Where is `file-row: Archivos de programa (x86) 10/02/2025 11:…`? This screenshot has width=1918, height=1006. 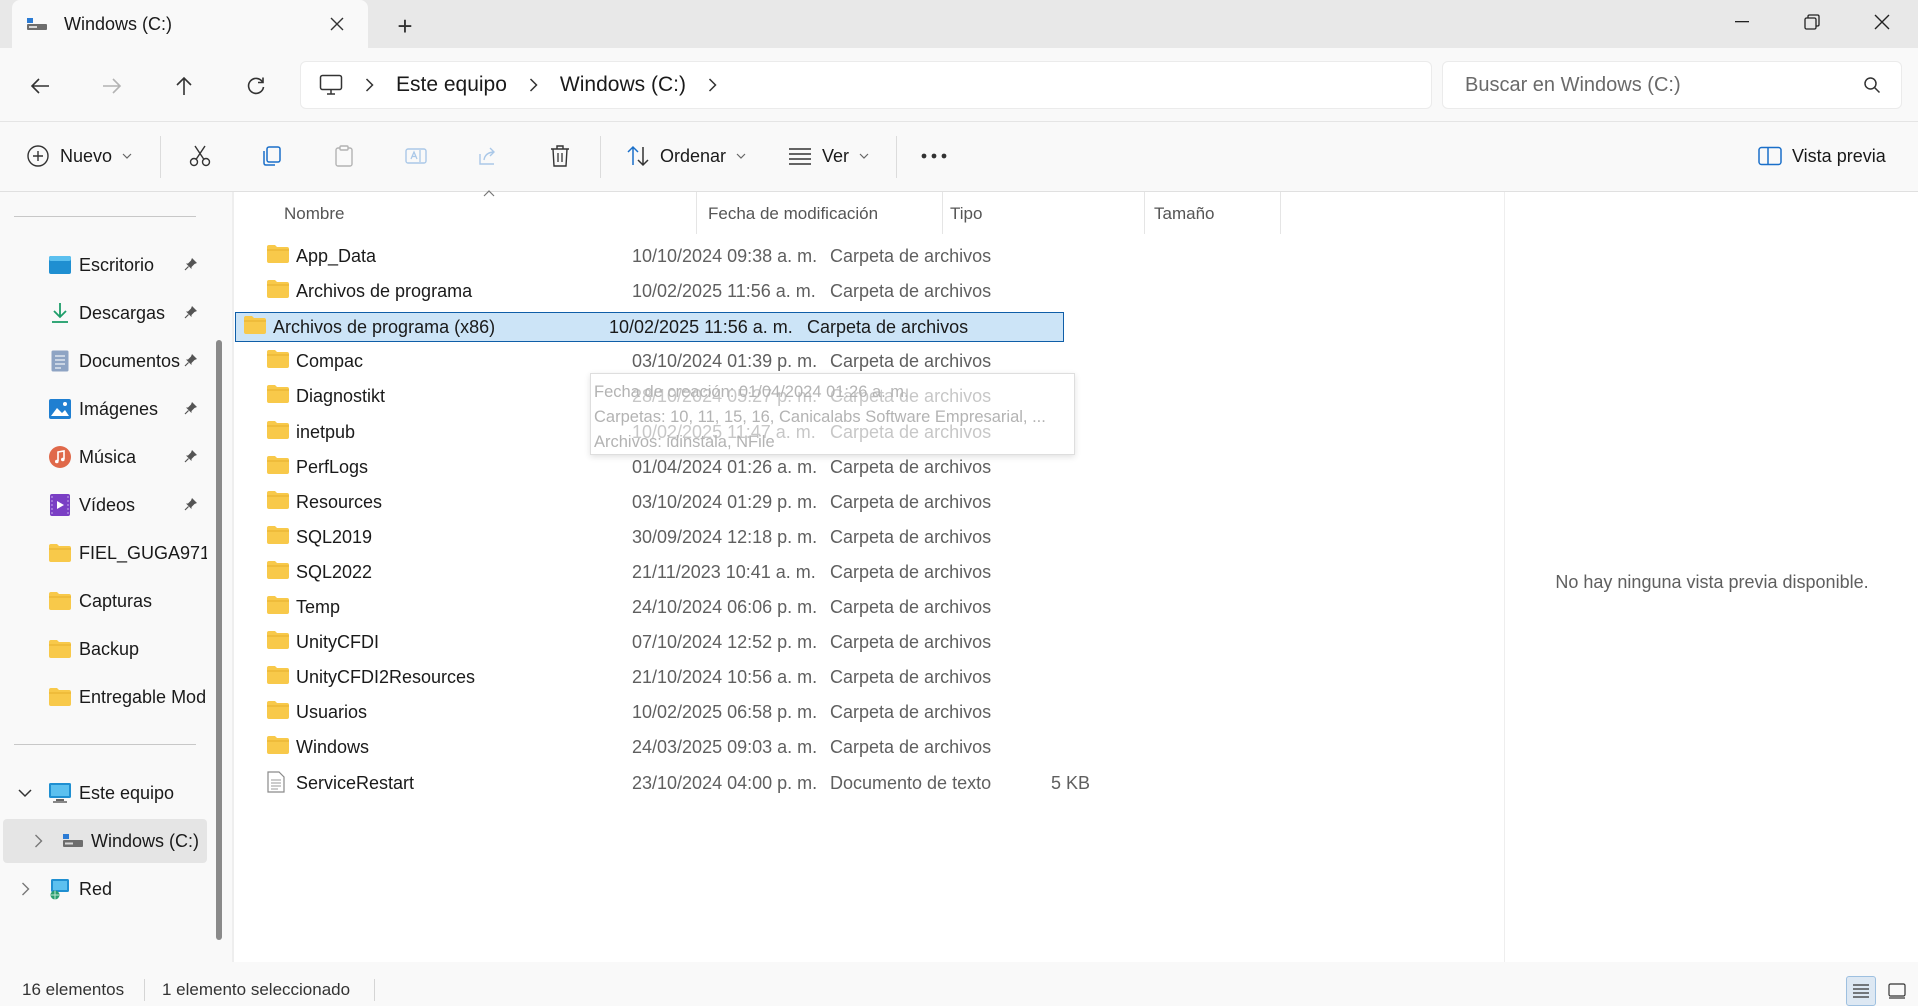 file-row: Archivos de programa (x86) 10/02/2025 11:… is located at coordinates (649, 327).